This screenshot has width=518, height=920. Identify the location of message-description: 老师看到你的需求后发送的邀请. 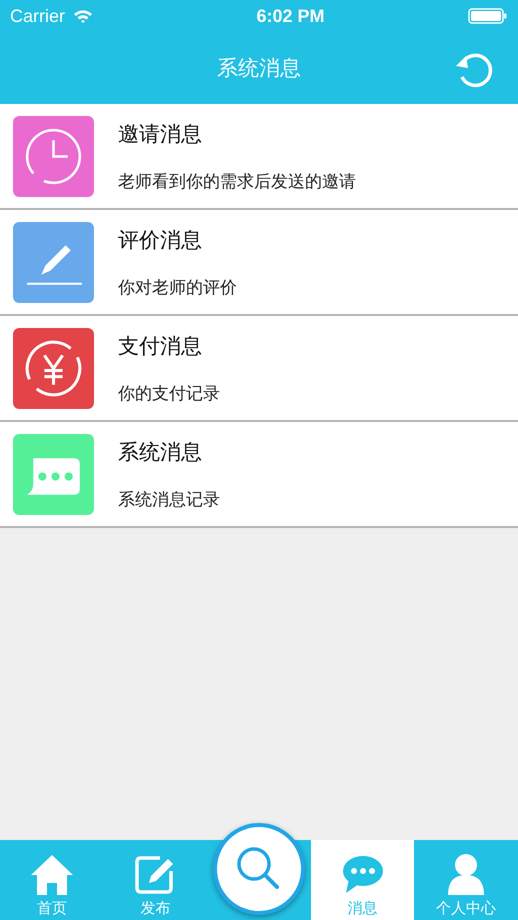
(237, 181).